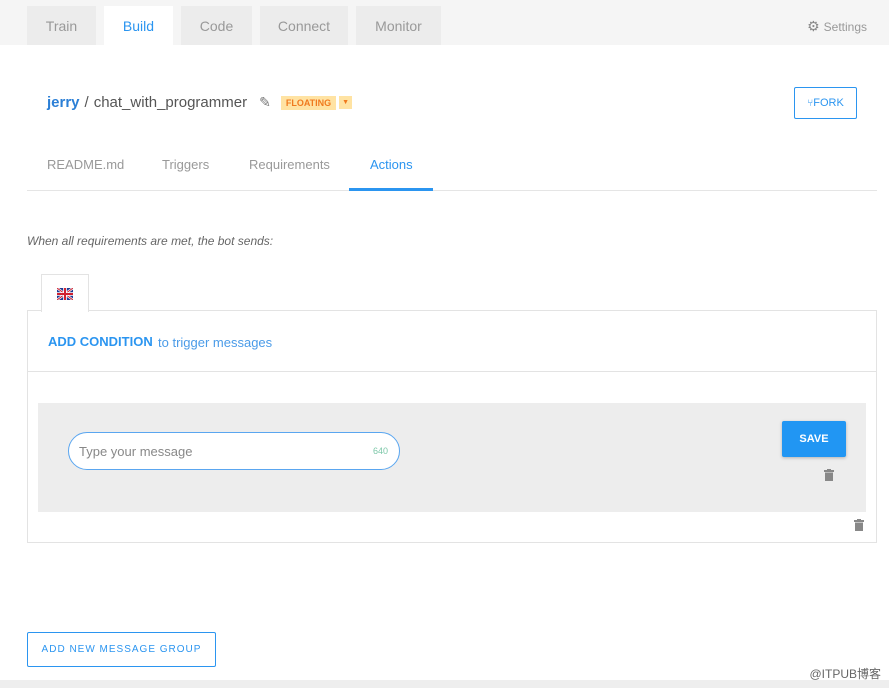 The image size is (889, 688). What do you see at coordinates (814, 439) in the screenshot?
I see `save-button: SAVE` at bounding box center [814, 439].